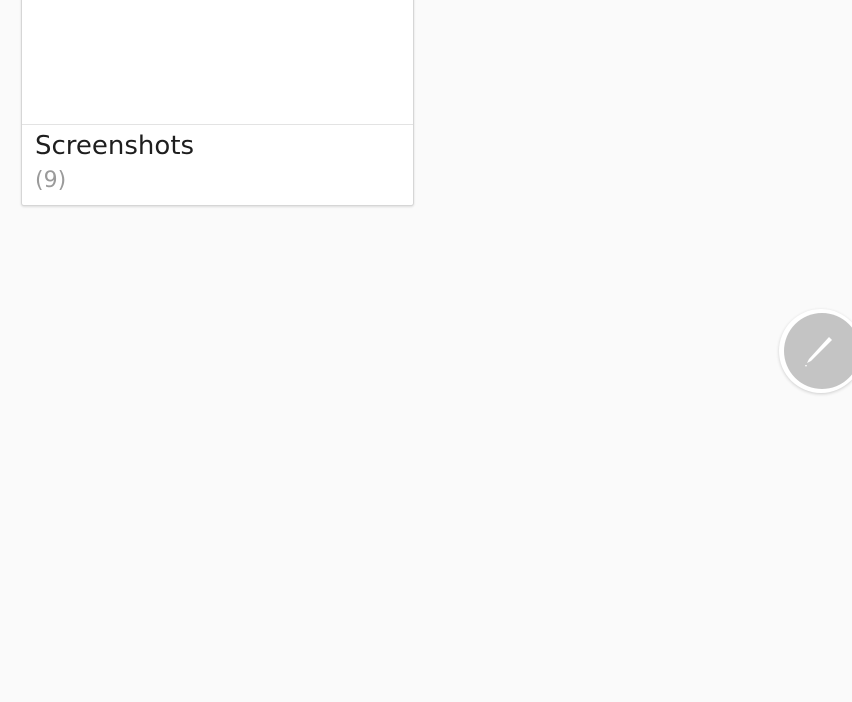  I want to click on album-thumbnail, so click(217, 62).